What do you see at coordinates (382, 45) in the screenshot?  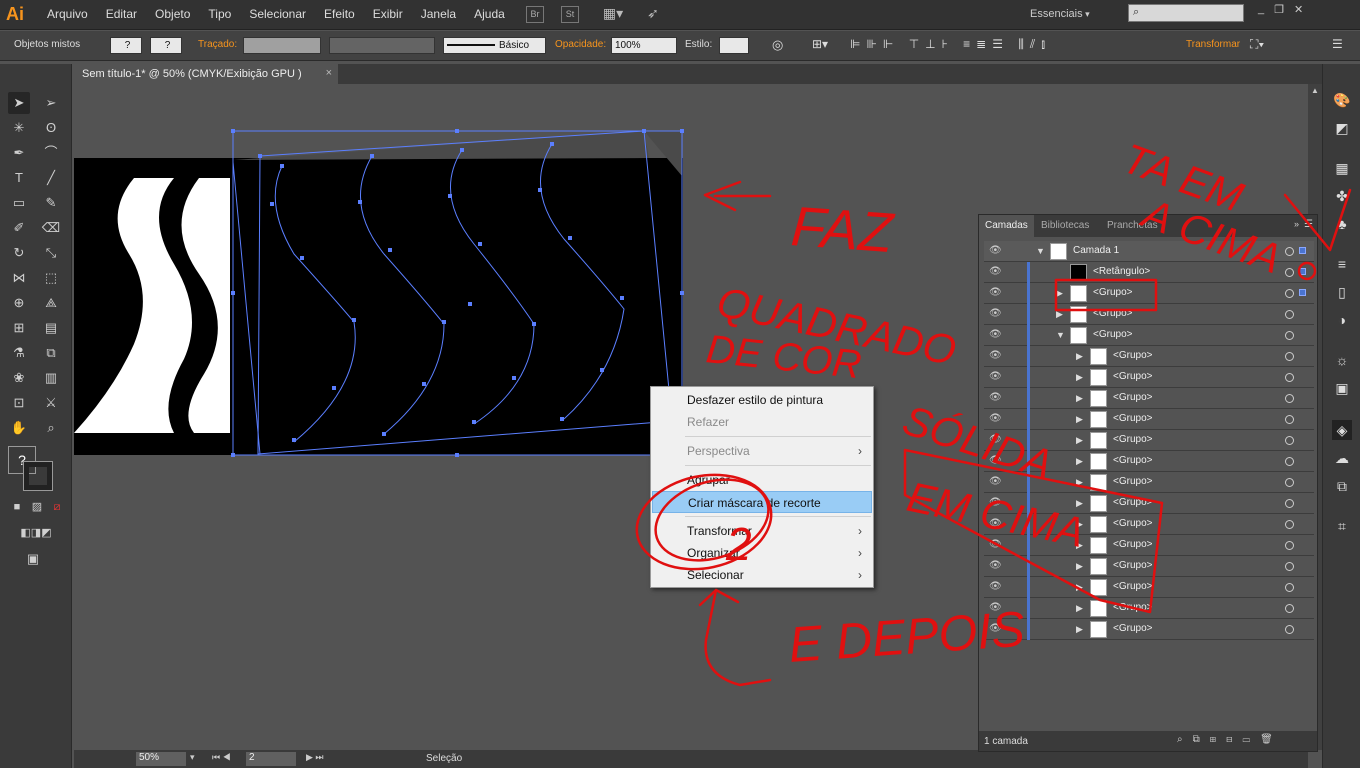 I see `variable-width-profile` at bounding box center [382, 45].